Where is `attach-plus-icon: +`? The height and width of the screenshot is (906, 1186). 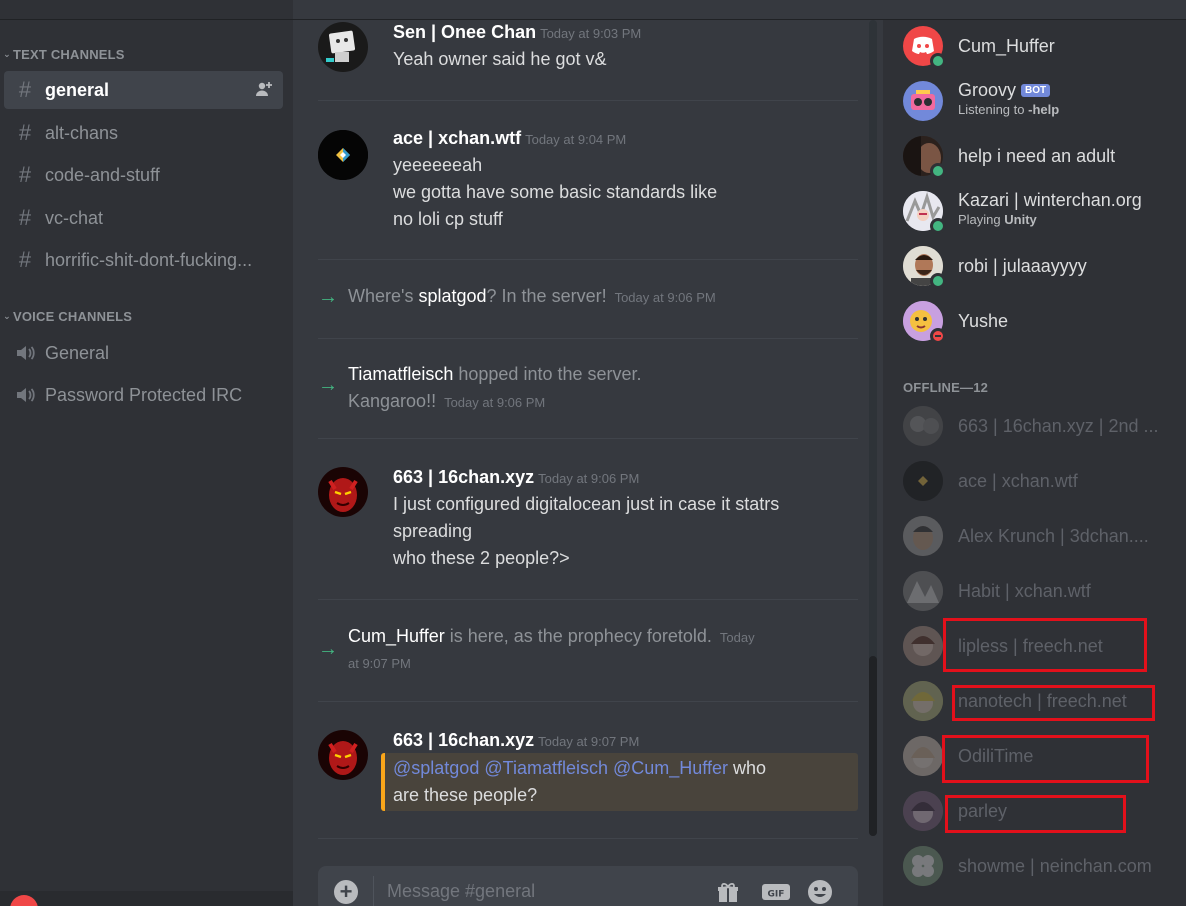
attach-plus-icon: + is located at coordinates (346, 892).